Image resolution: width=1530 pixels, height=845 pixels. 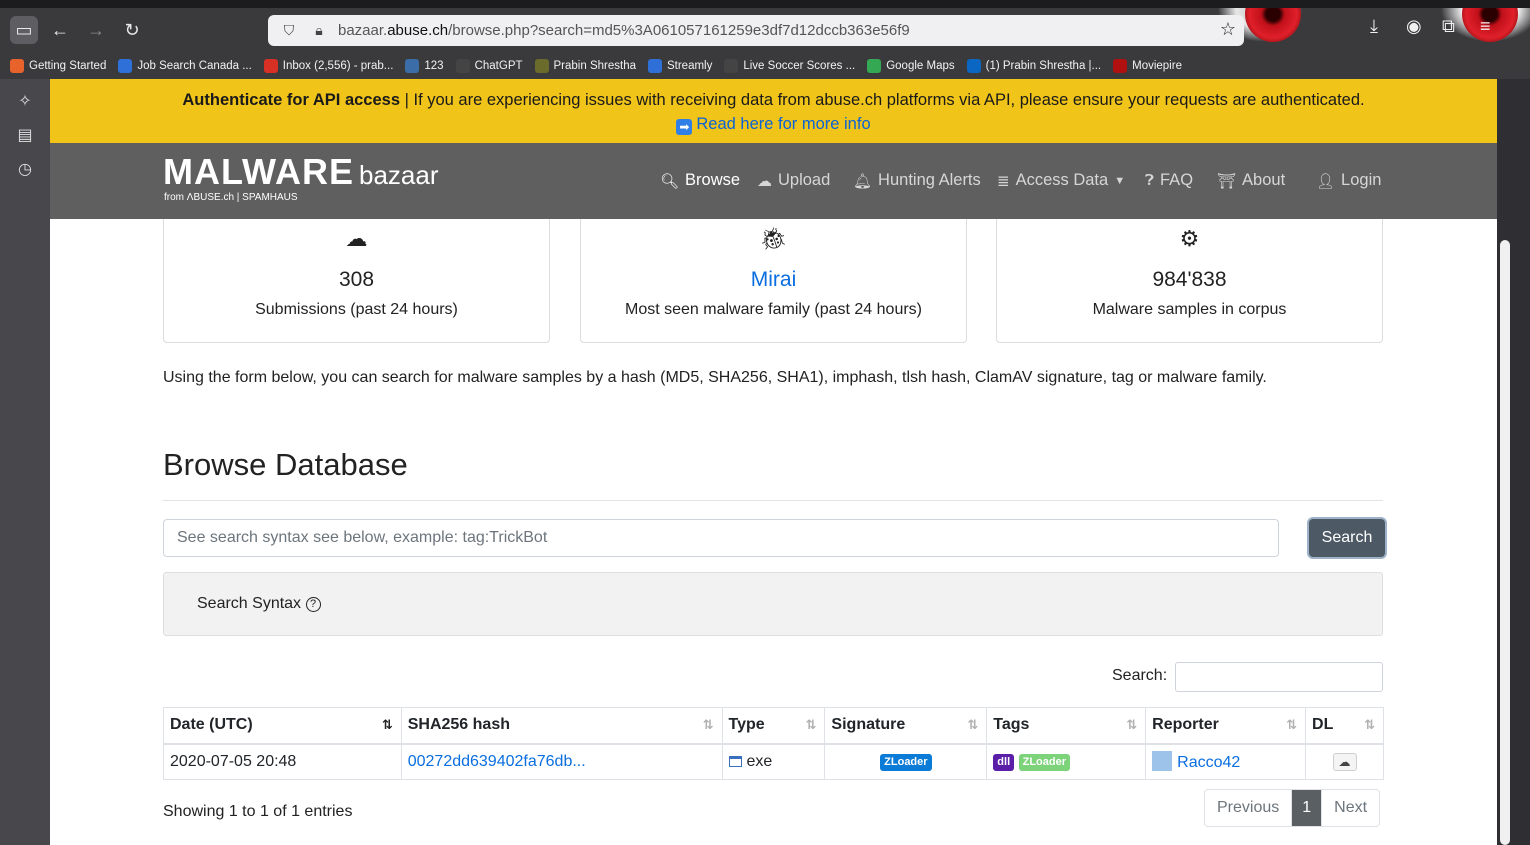 I want to click on sidebar-toggle-icon: ▭, so click(x=24, y=30).